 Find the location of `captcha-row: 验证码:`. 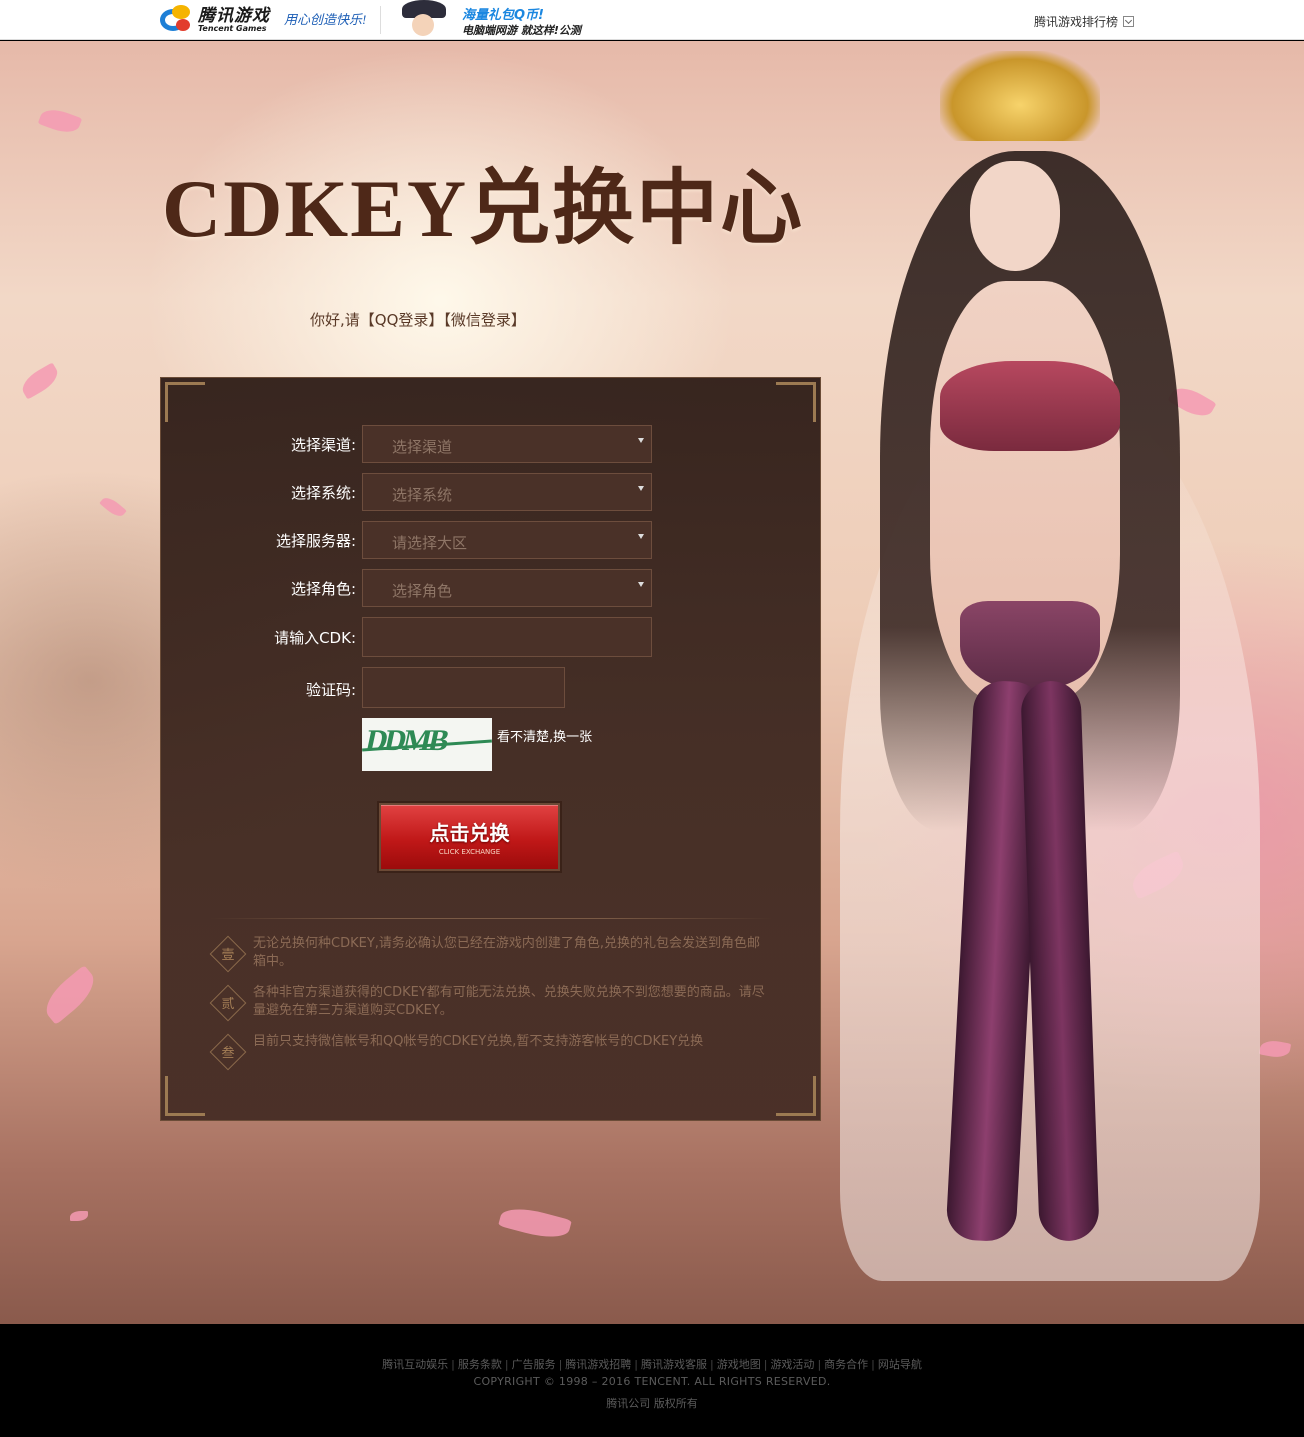

captcha-row: 验证码: is located at coordinates (491, 687).